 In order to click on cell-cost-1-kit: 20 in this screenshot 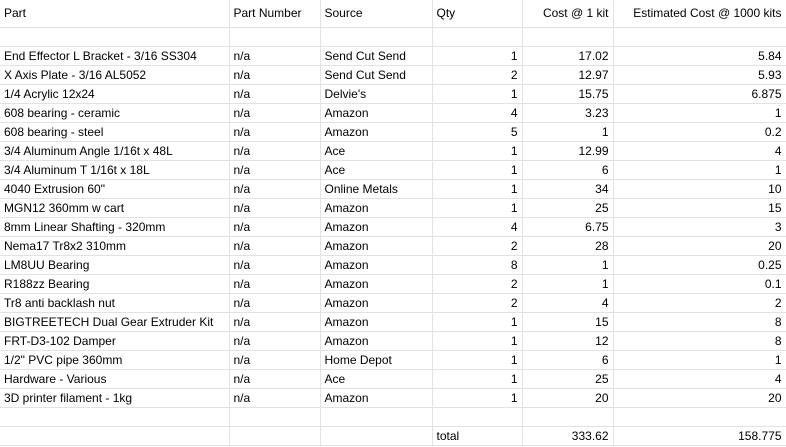, I will do `click(568, 398)`.